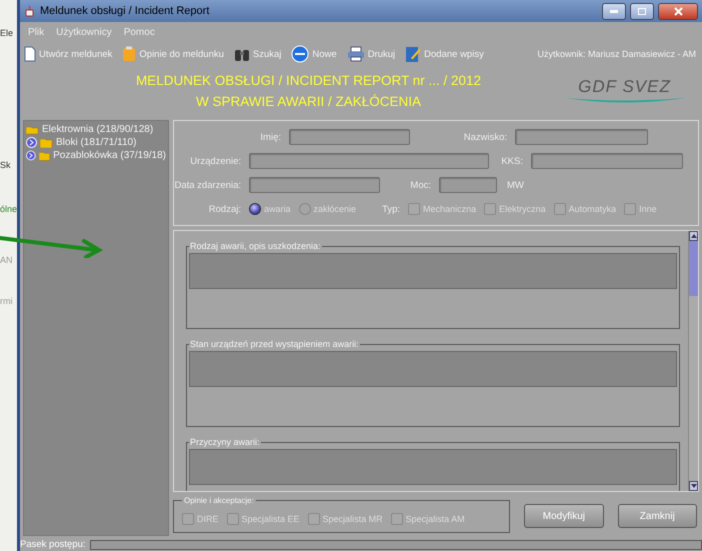  What do you see at coordinates (449, 209) in the screenshot?
I see `checkbox-label: Mechaniczna` at bounding box center [449, 209].